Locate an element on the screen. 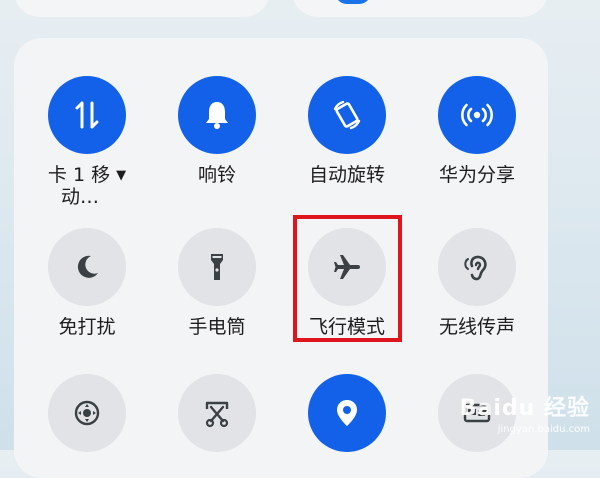  baidu-watermark: Baidu 经验 jingyan.baidu.com is located at coordinates (517, 415).